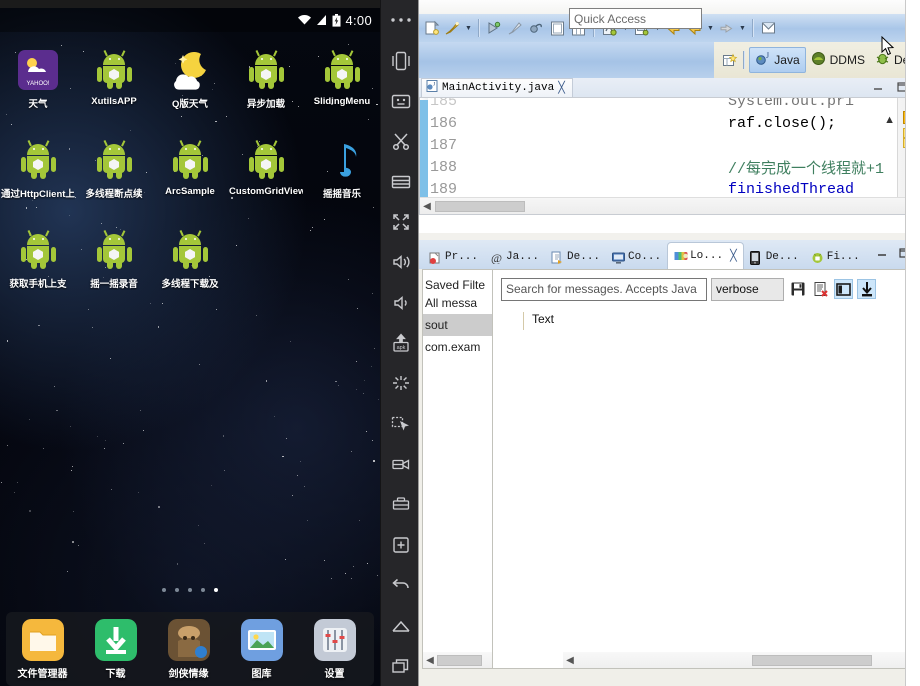  What do you see at coordinates (536, 28) in the screenshot?
I see `skip-breakpoints-icon` at bounding box center [536, 28].